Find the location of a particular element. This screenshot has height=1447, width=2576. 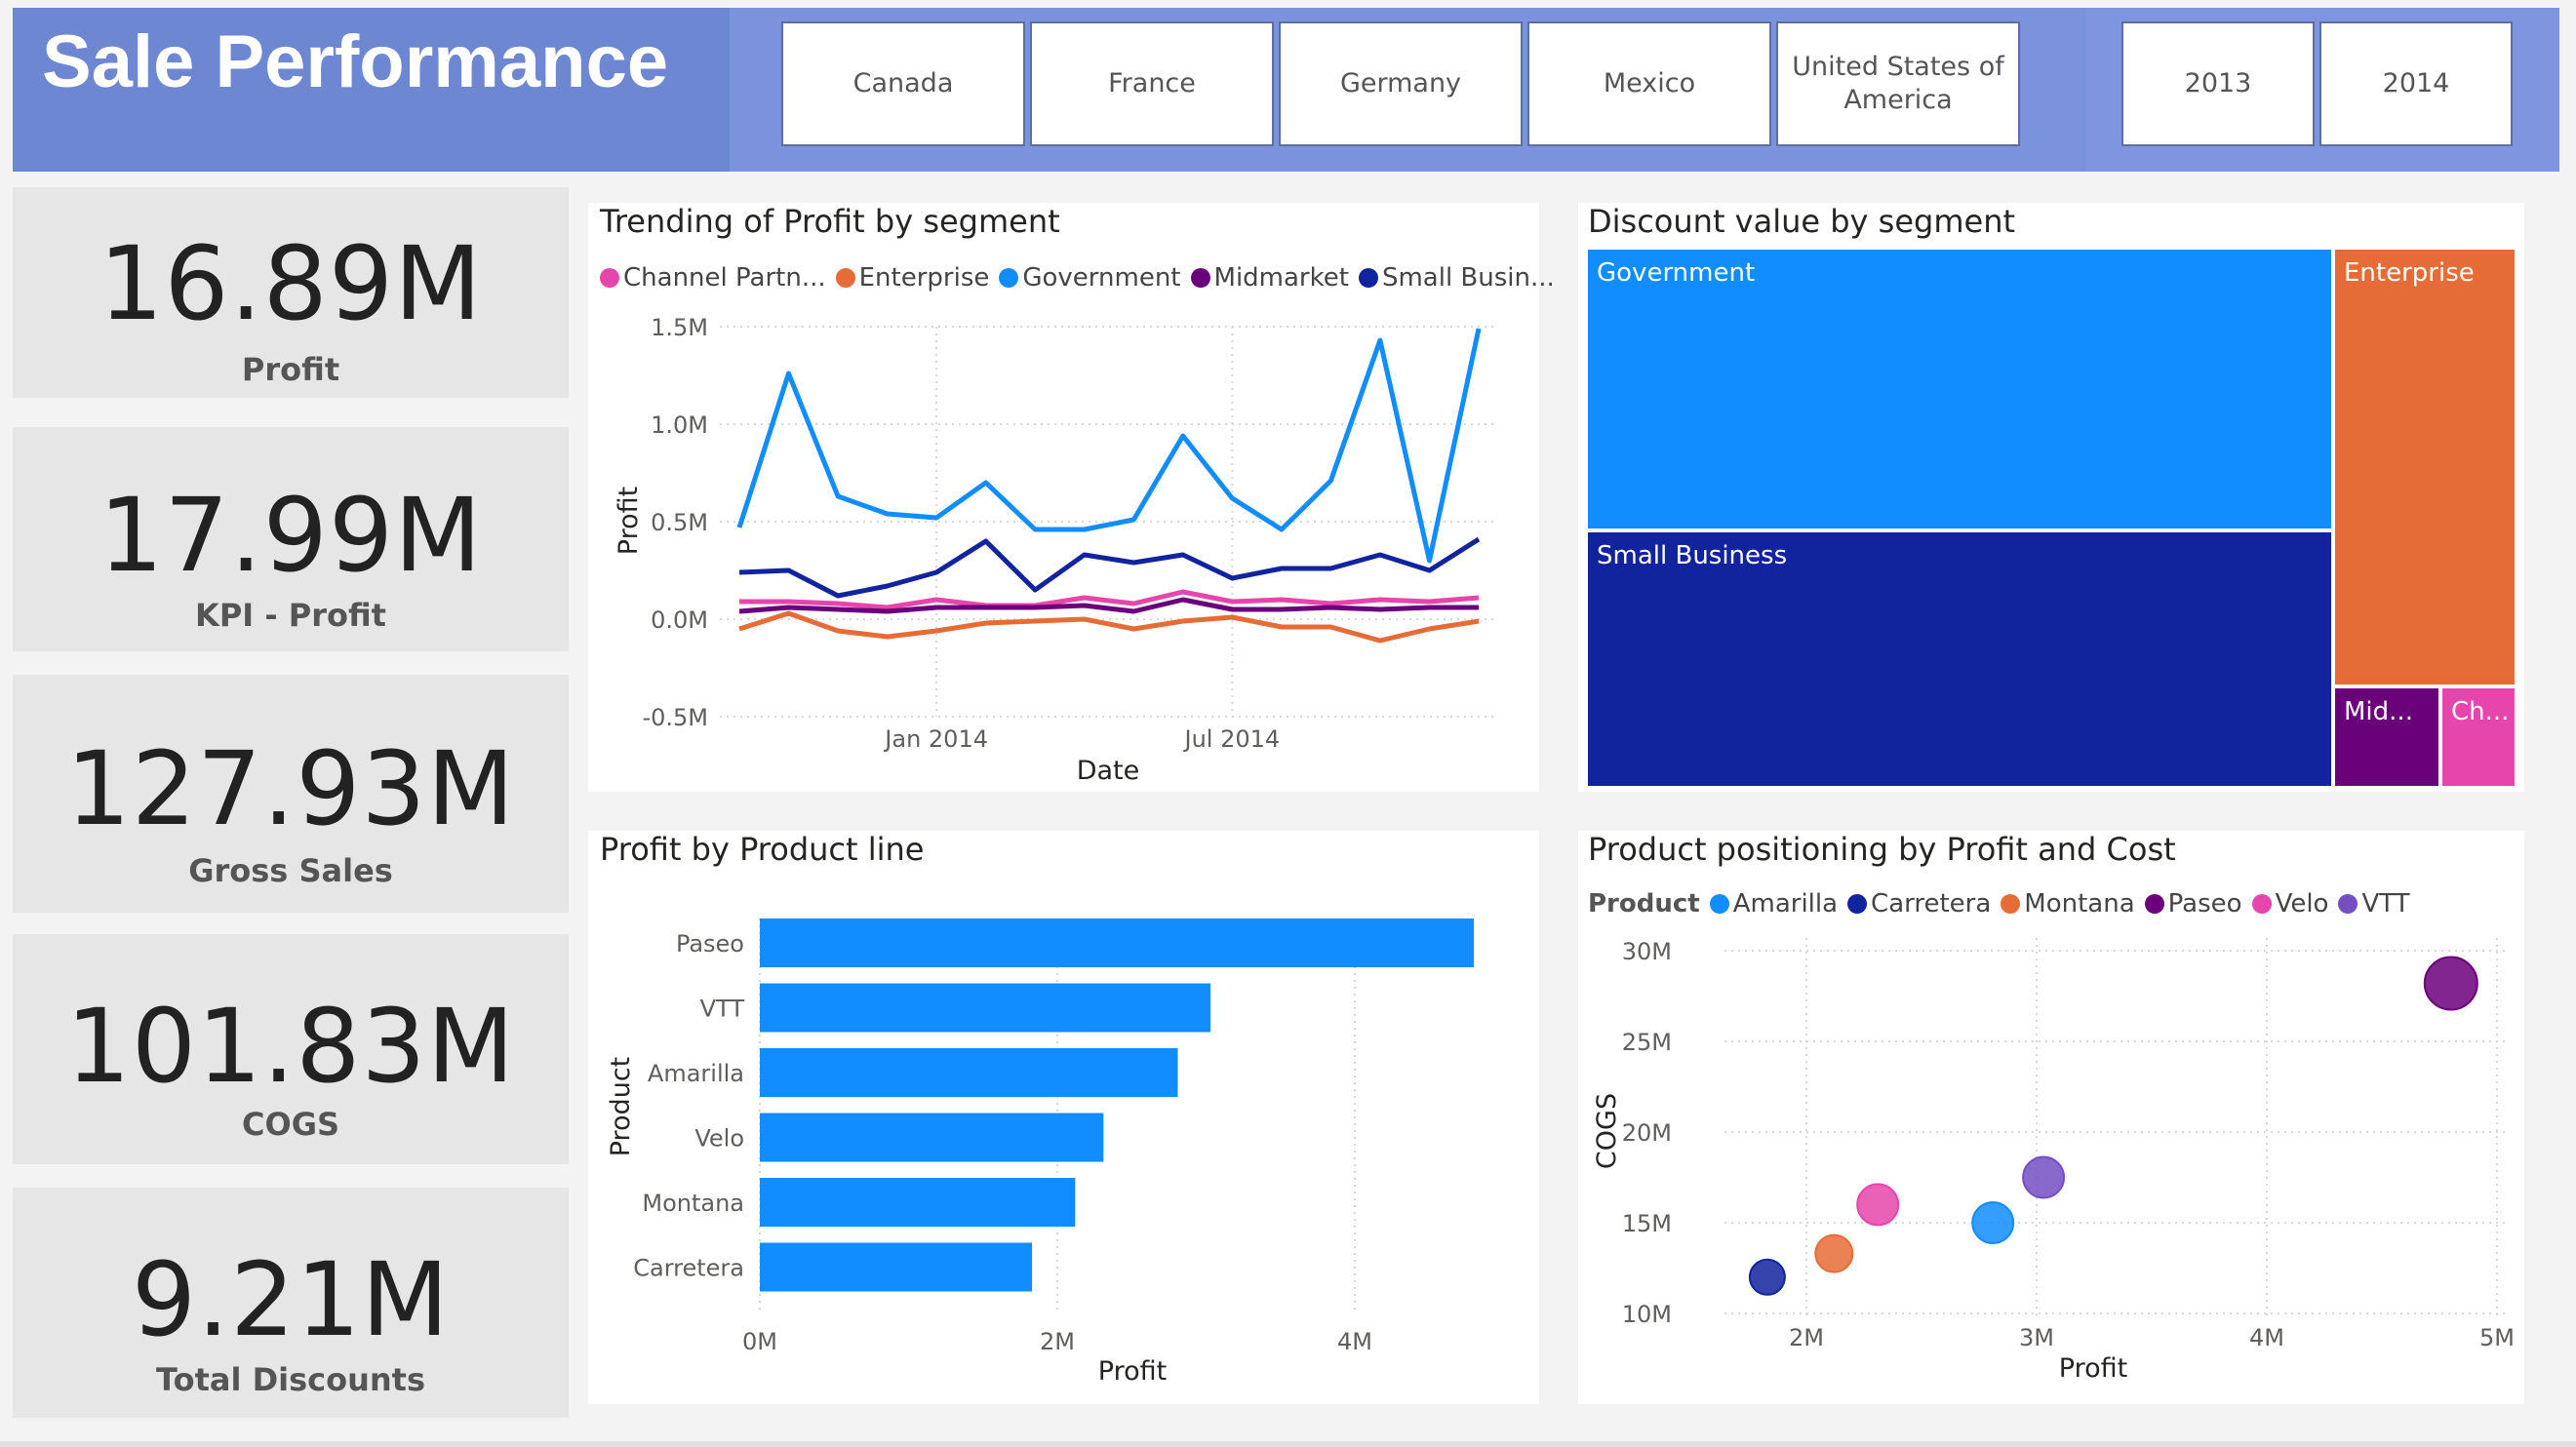

x-tick-label: 0M is located at coordinates (759, 1341).